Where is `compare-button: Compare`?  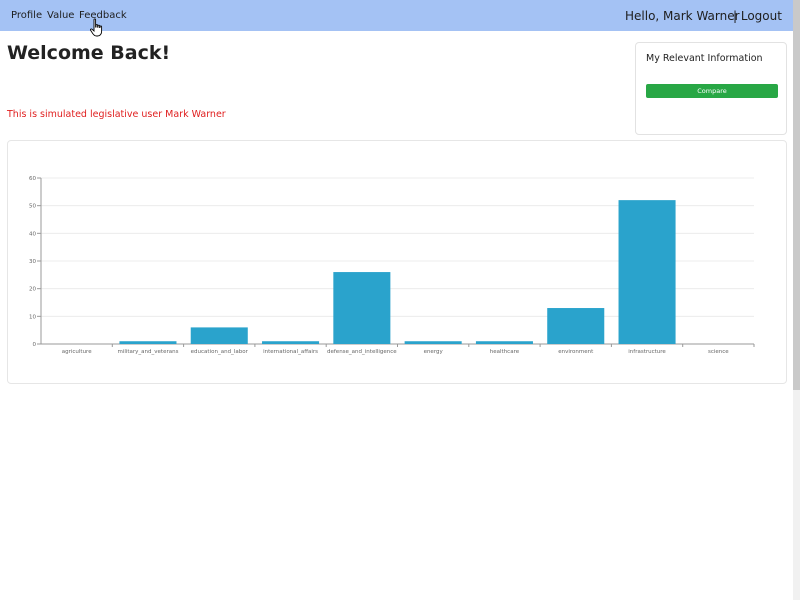 compare-button: Compare is located at coordinates (712, 91).